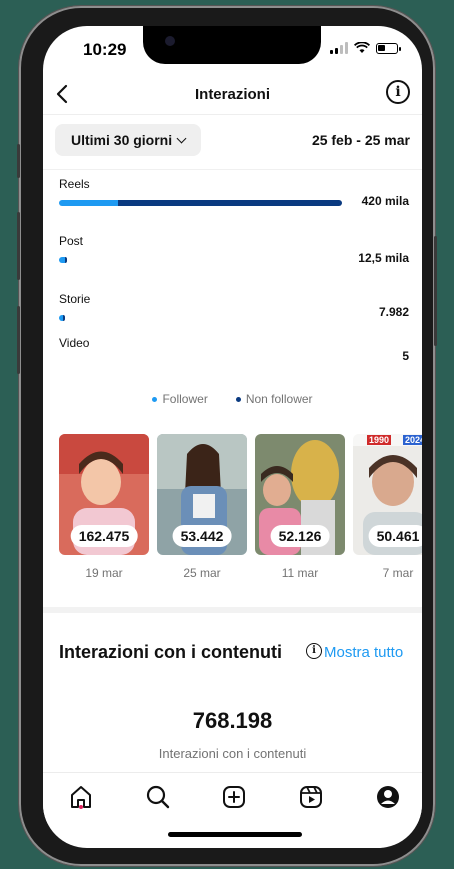 The height and width of the screenshot is (869, 454). What do you see at coordinates (385, 201) in the screenshot?
I see `breakdown-value: 420 mila` at bounding box center [385, 201].